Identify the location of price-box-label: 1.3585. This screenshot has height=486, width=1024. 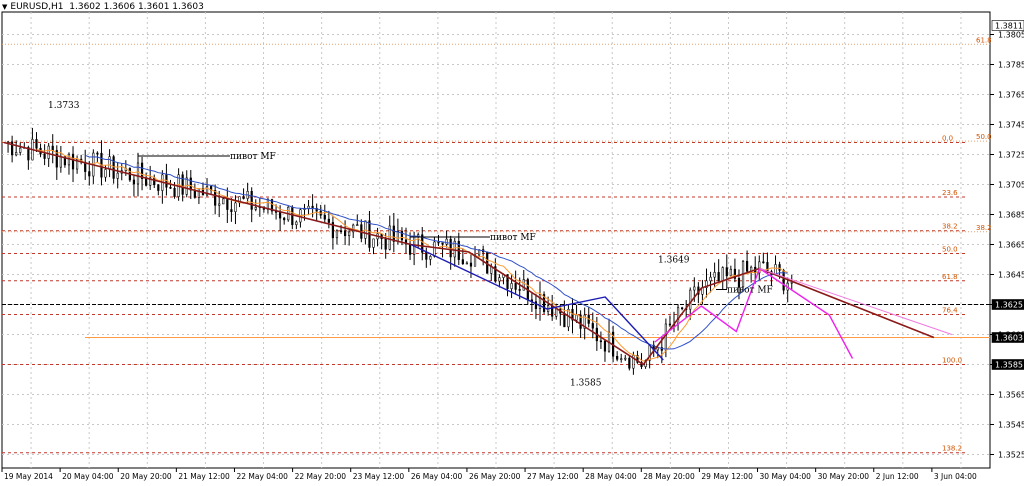
(1009, 365).